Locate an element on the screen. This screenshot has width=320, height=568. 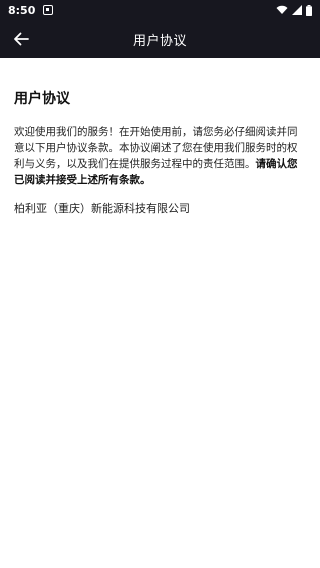
back-button is located at coordinates (21, 39).